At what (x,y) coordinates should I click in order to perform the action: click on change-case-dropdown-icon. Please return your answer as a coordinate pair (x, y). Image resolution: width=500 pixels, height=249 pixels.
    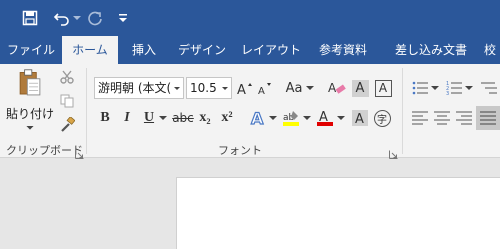
    Looking at the image, I should click on (310, 87).